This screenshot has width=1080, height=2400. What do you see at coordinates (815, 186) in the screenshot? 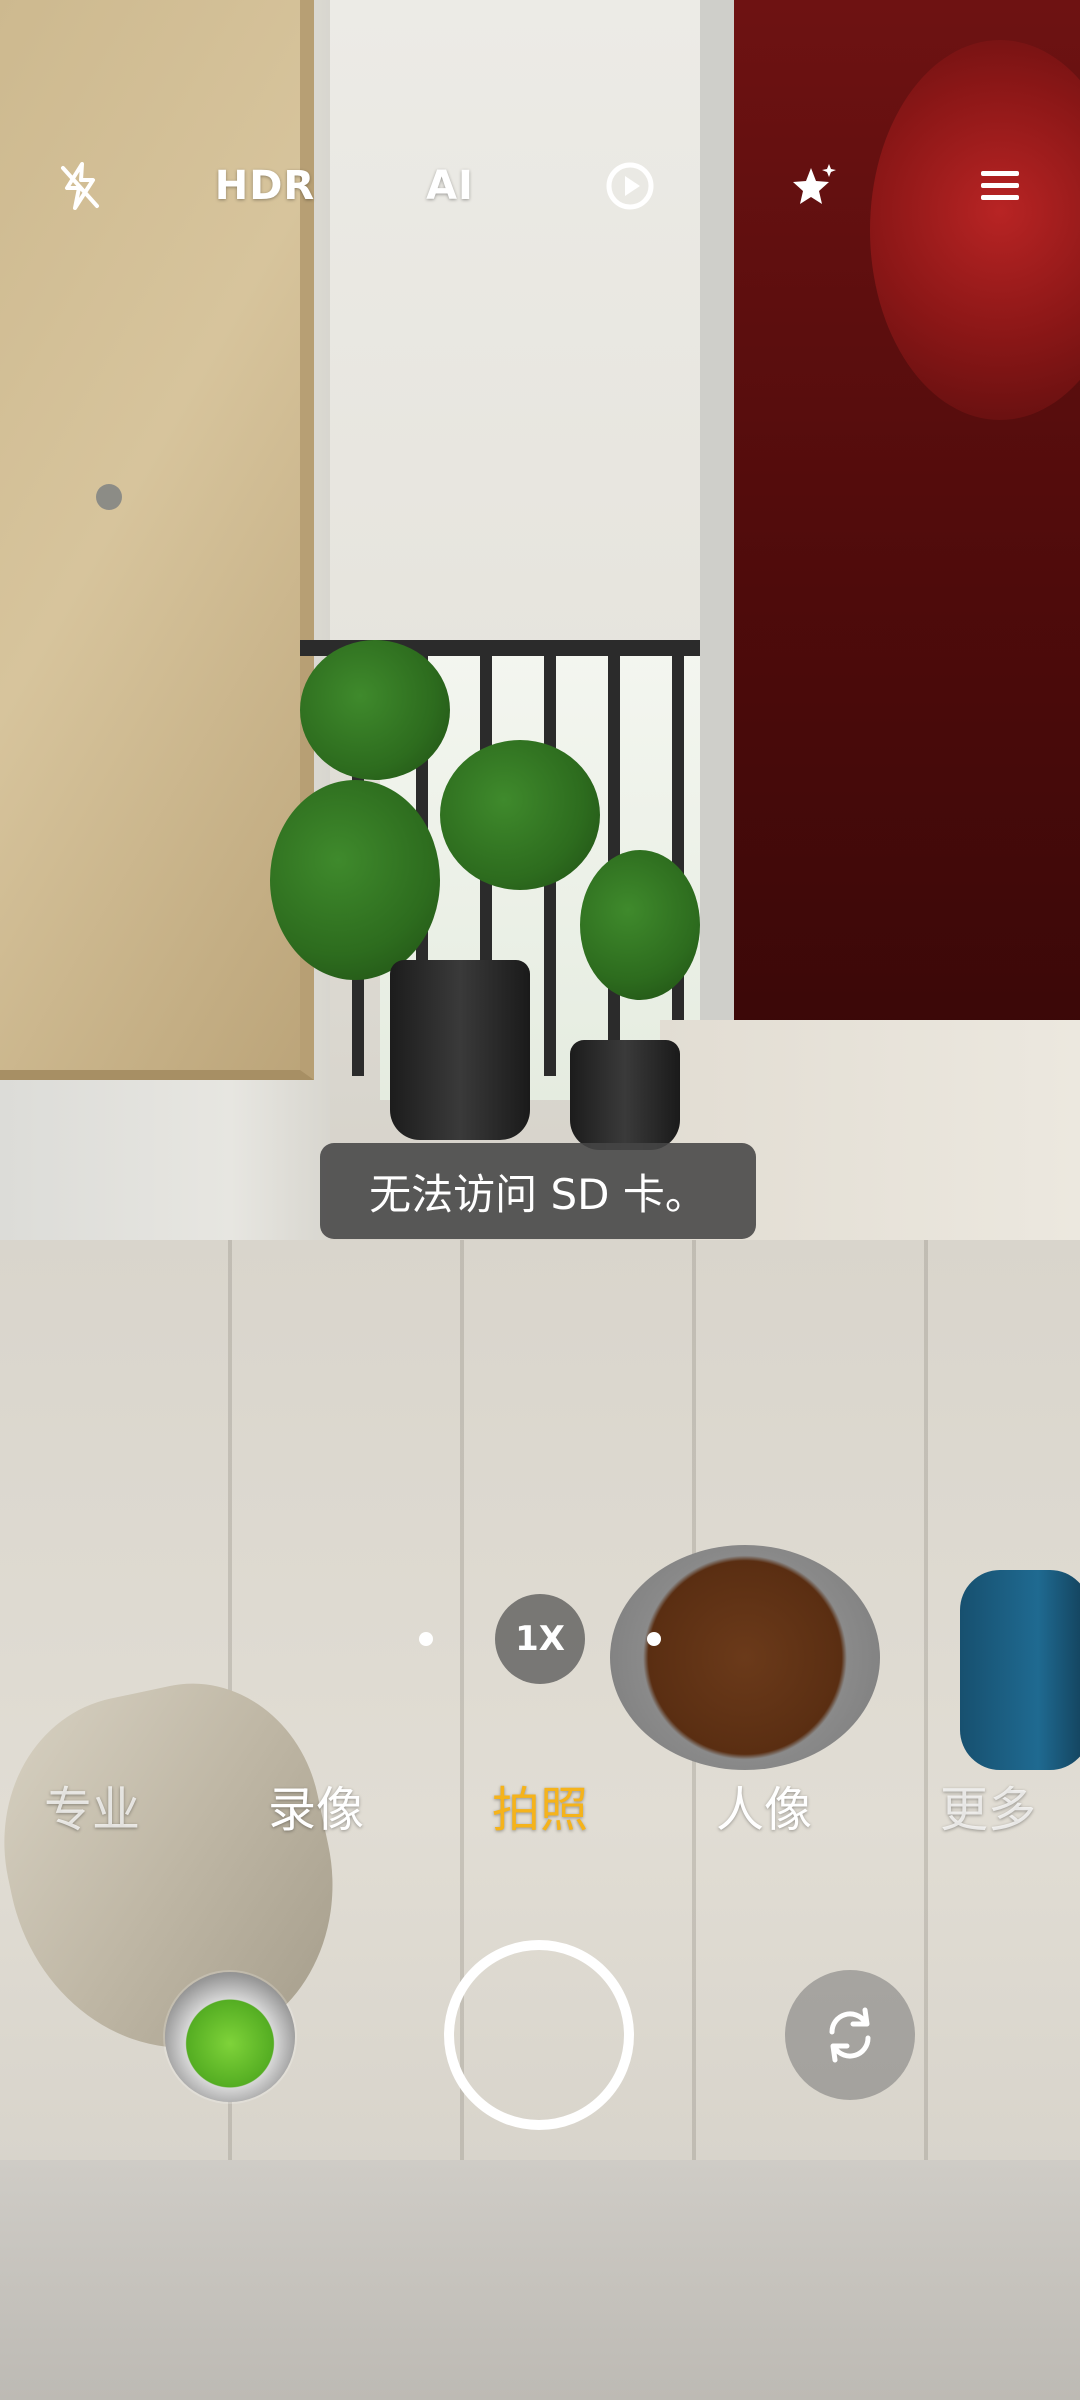
I see `magic-star-icon` at bounding box center [815, 186].